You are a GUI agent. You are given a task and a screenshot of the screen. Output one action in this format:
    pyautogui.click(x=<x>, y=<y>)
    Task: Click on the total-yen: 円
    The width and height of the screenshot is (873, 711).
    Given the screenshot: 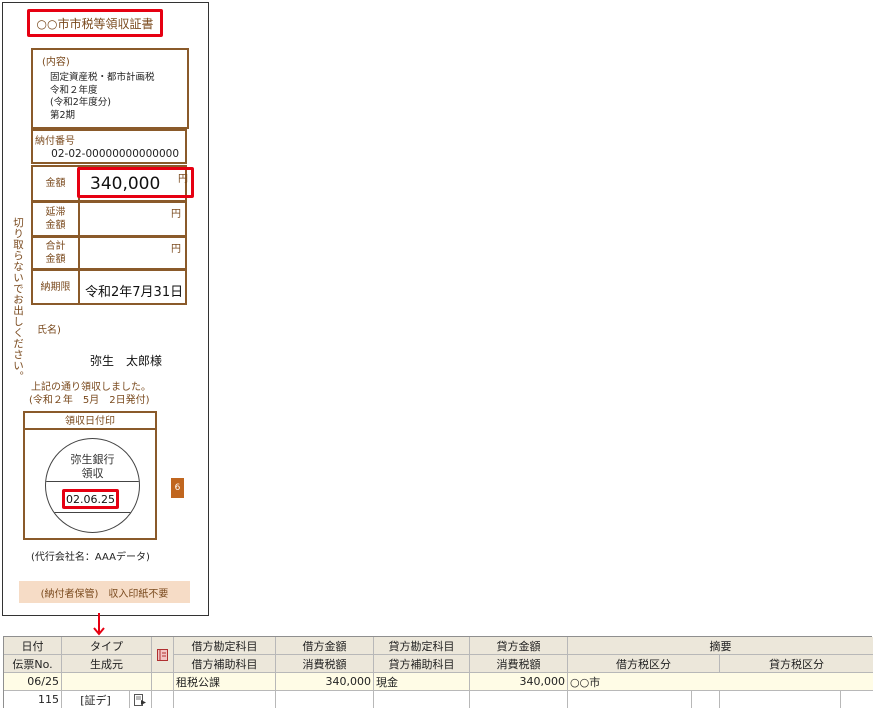 What is the action you would take?
    pyautogui.click(x=176, y=249)
    